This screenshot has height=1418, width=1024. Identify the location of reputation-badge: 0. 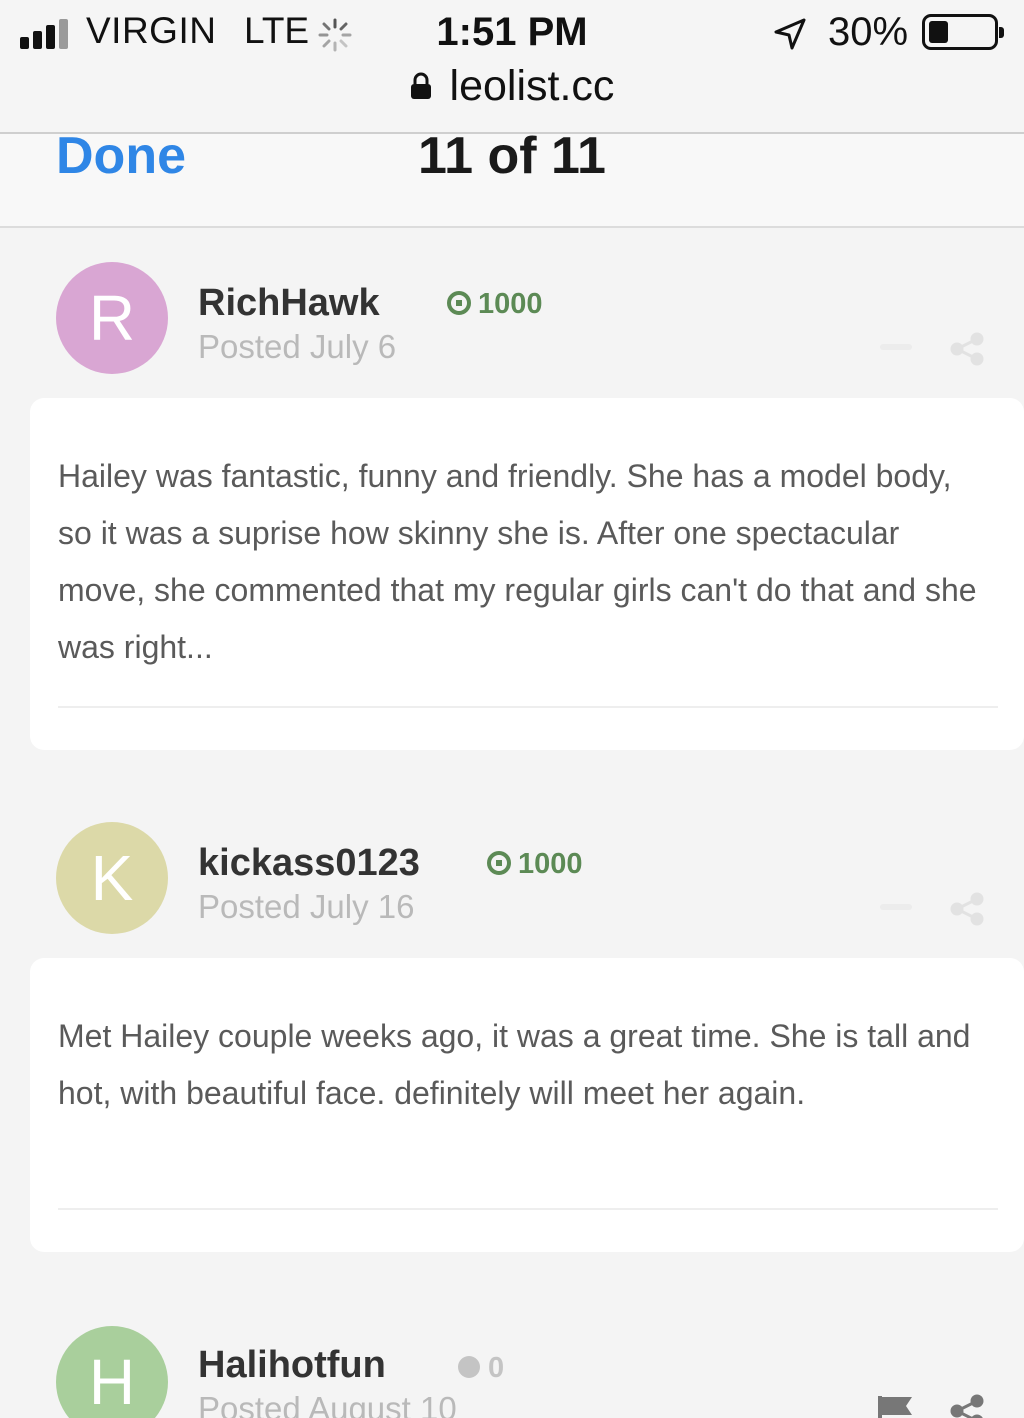
(480, 1368).